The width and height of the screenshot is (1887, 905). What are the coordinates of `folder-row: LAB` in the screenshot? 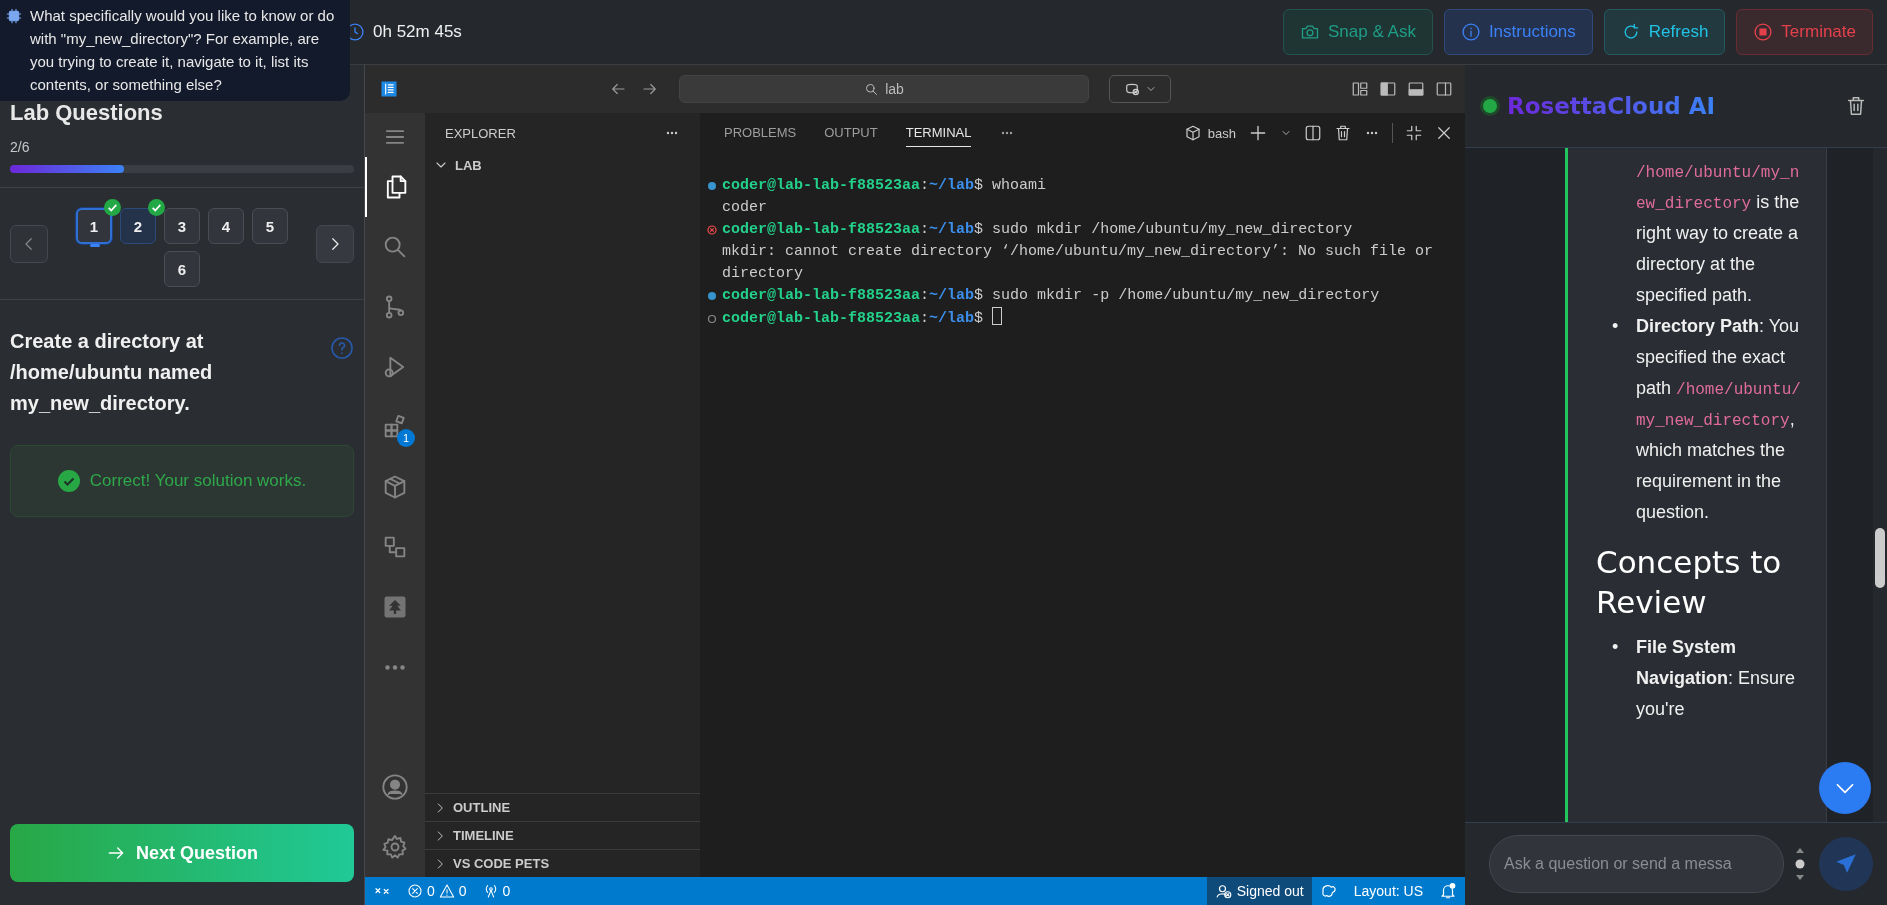 It's located at (562, 165).